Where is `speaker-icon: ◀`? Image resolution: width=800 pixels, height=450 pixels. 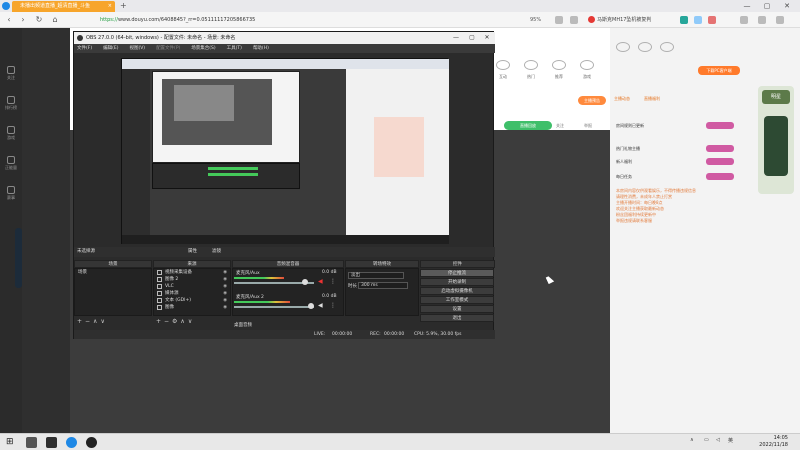
speaker-icon: ◀ is located at coordinates (320, 305).